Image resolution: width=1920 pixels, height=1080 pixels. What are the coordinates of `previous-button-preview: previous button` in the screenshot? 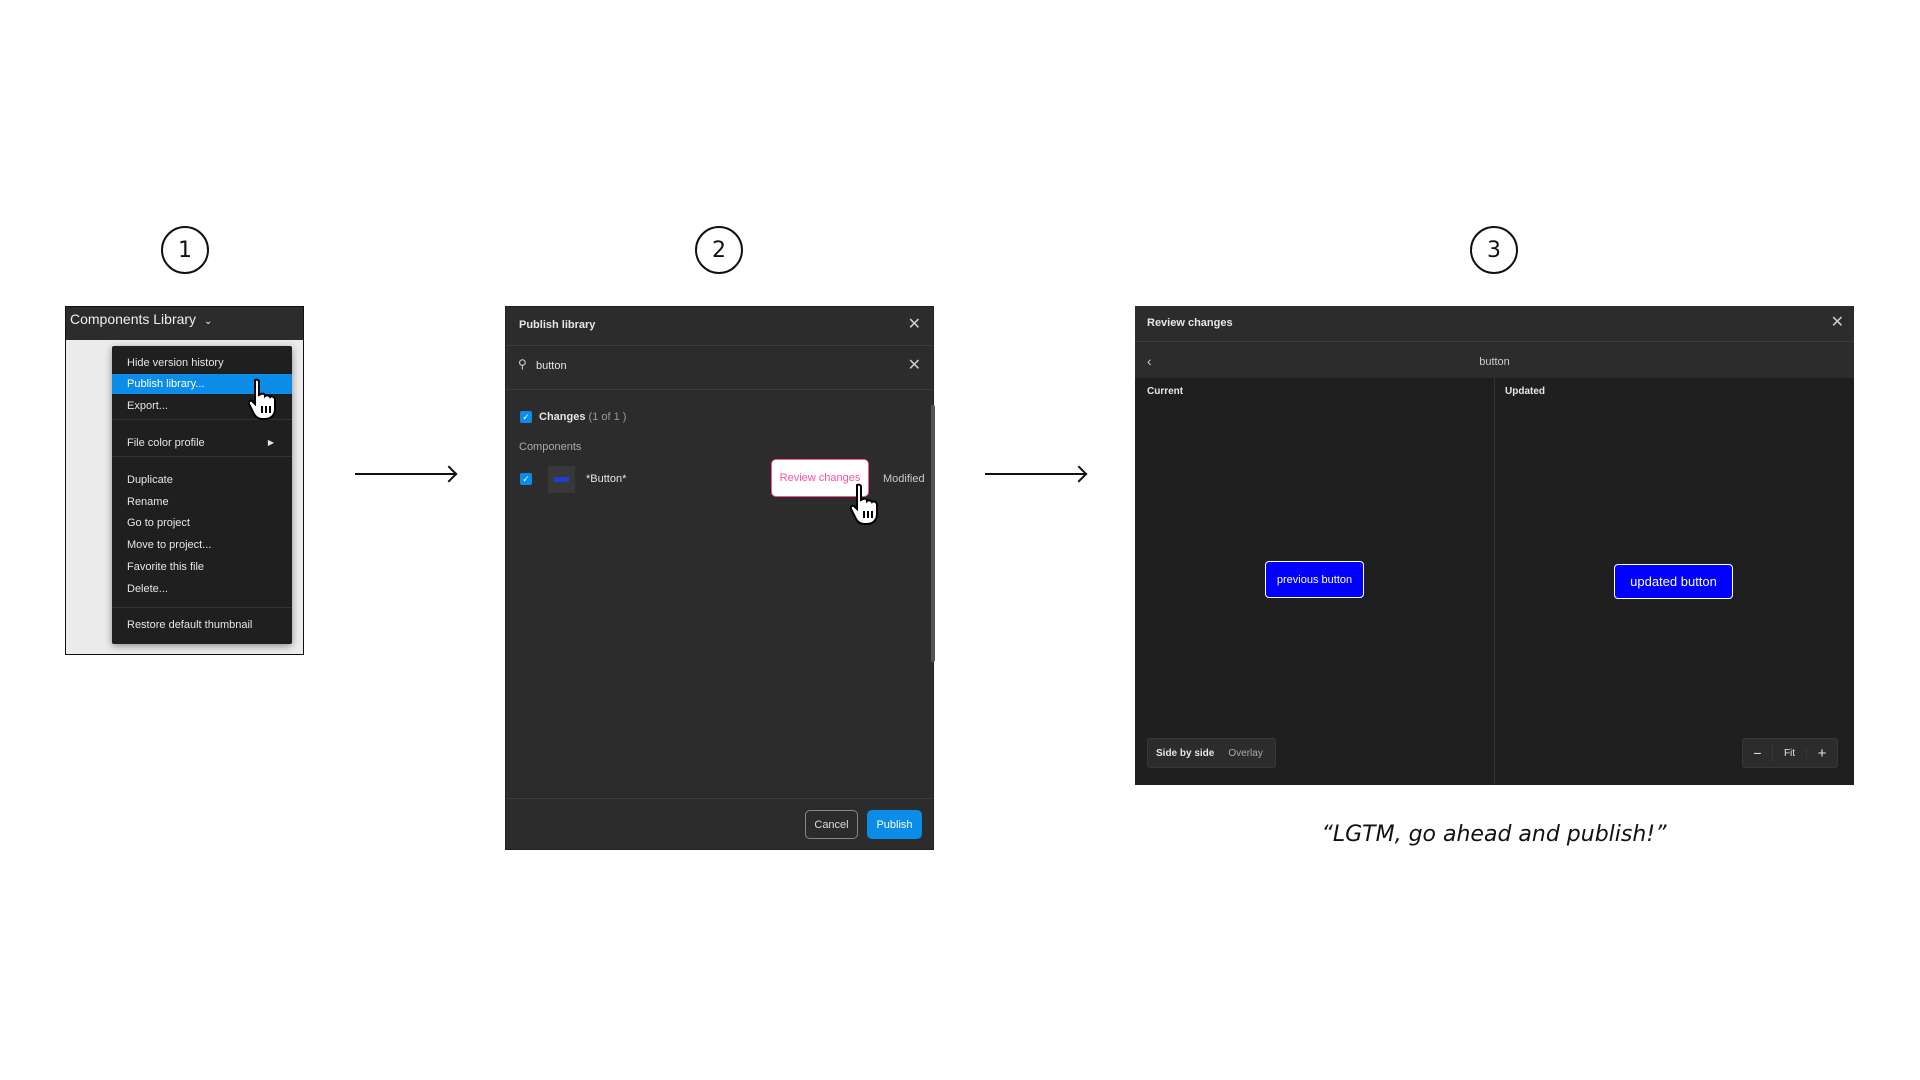 It's located at (1314, 579).